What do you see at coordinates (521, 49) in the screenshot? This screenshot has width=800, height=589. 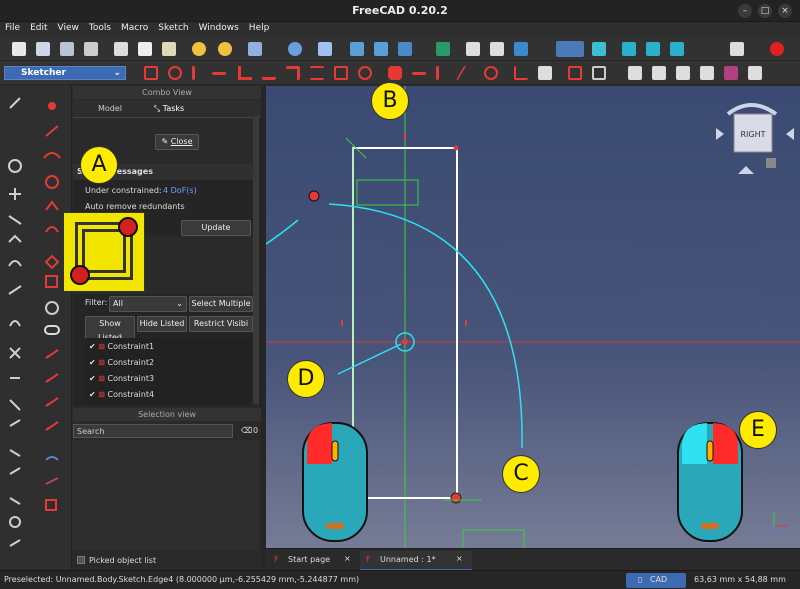 I see `std-views-icon` at bounding box center [521, 49].